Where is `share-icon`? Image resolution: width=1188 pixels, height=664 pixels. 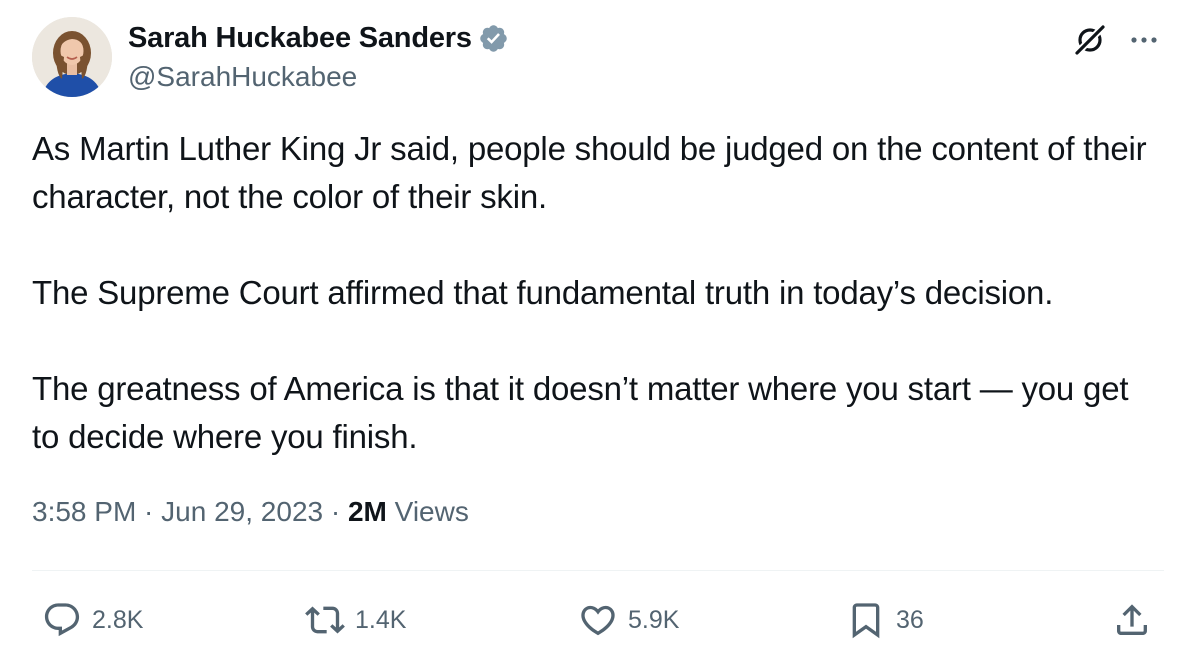 share-icon is located at coordinates (1132, 619).